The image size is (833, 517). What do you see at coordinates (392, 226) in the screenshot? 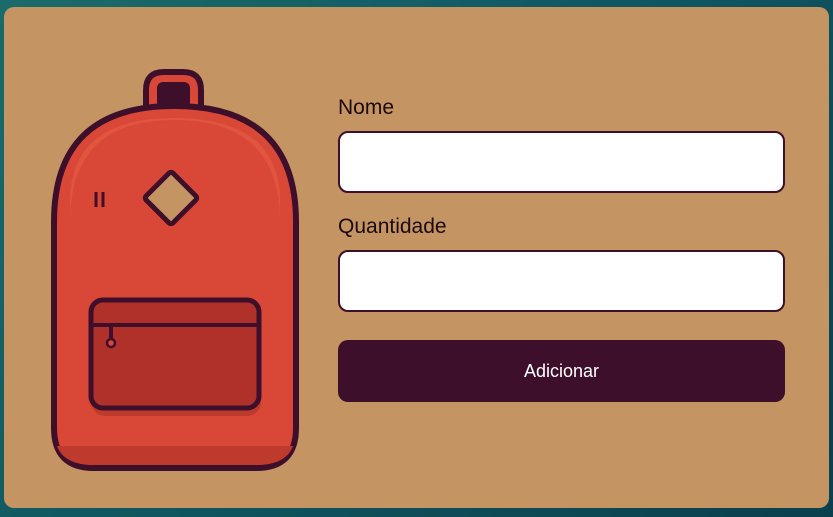
I see `quantity-label: Quantidade` at bounding box center [392, 226].